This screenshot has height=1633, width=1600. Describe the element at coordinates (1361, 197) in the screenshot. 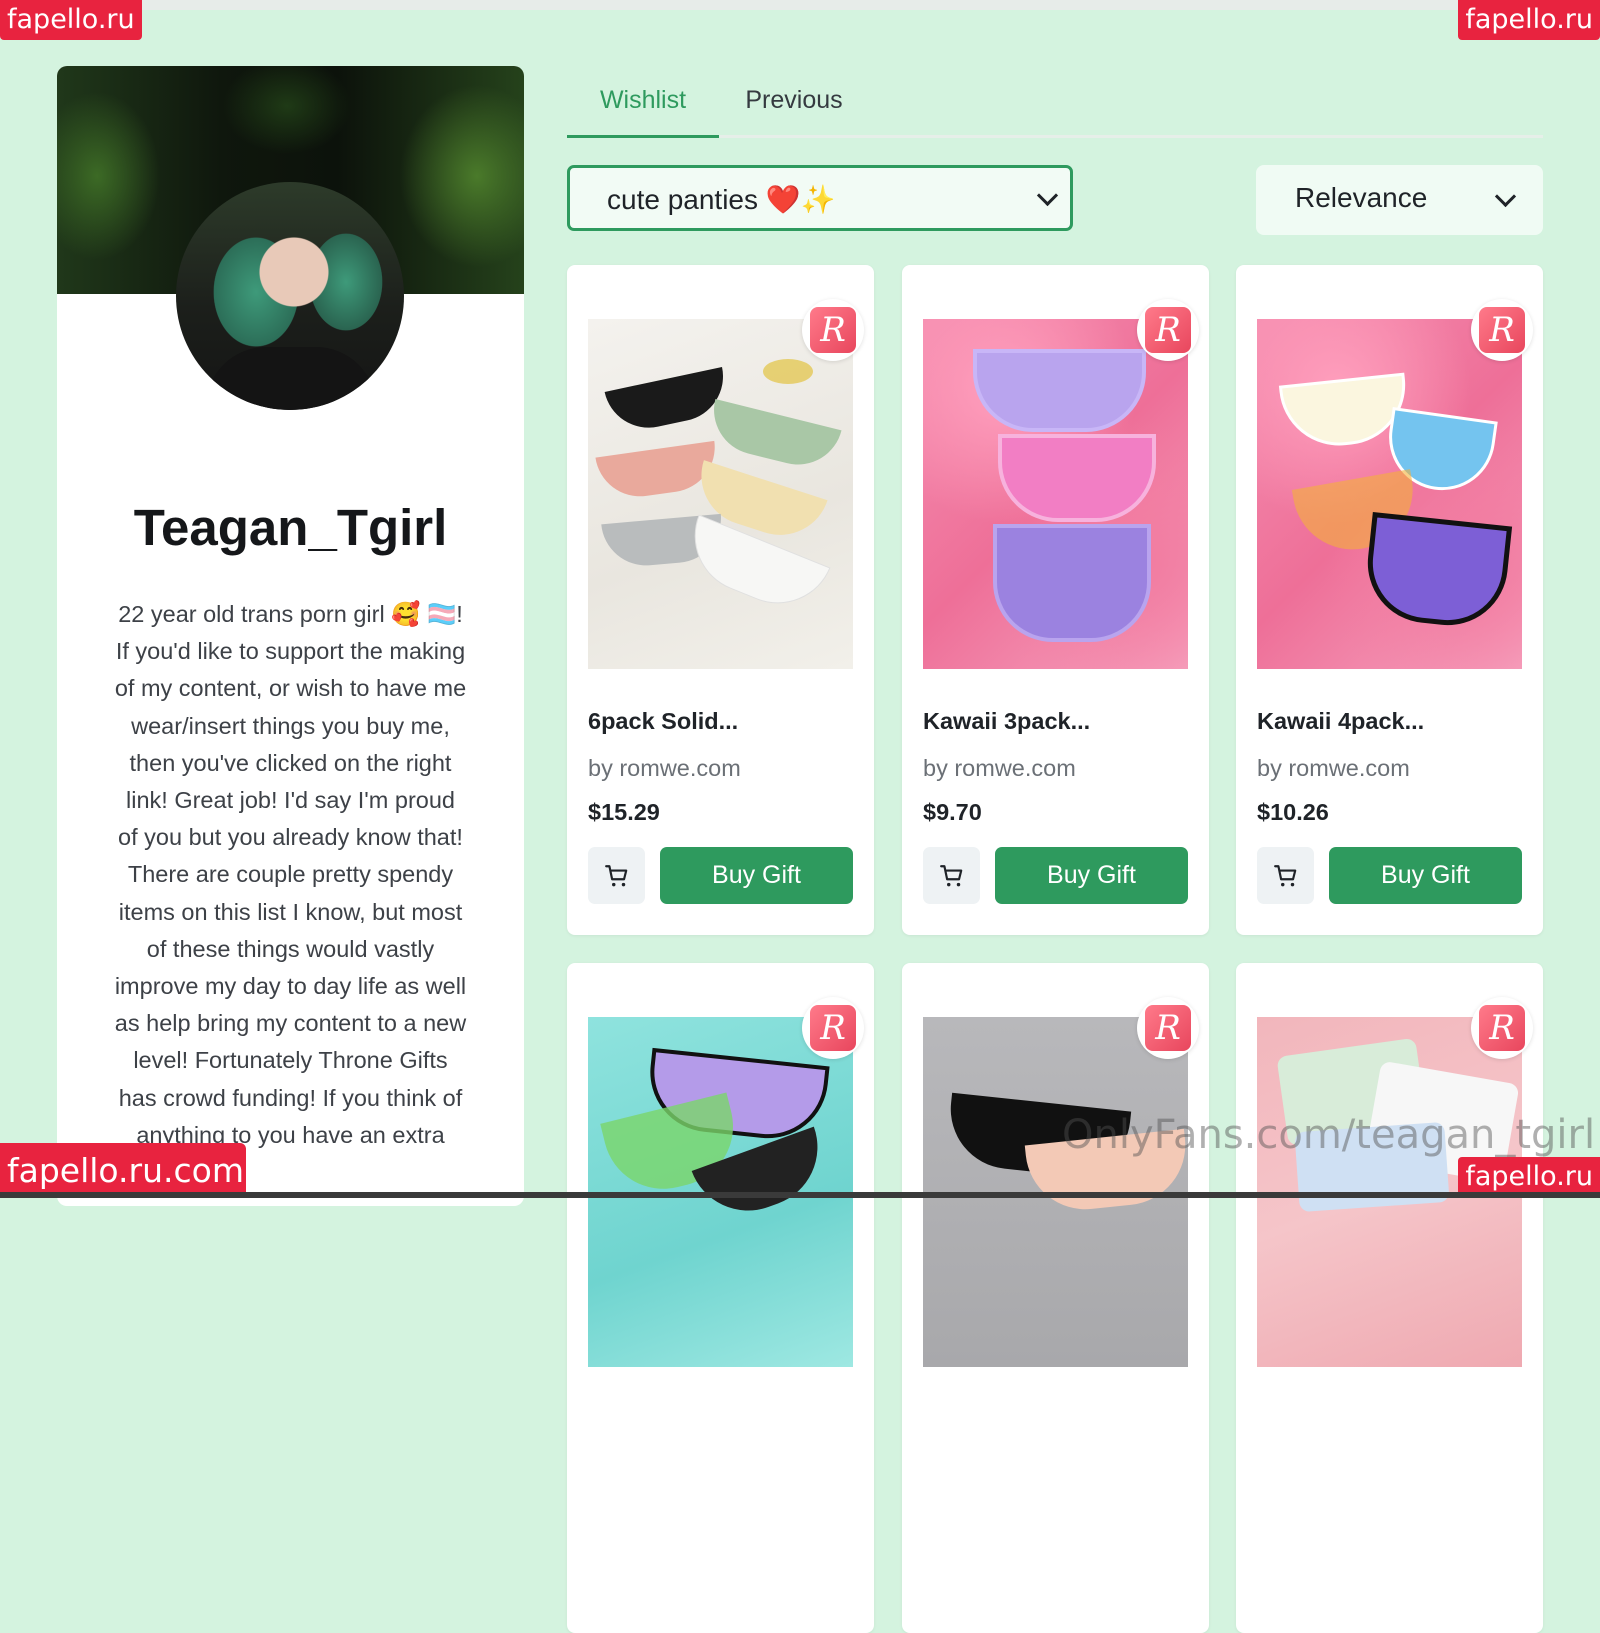

I see `sort-select-value: Relevance` at that location.